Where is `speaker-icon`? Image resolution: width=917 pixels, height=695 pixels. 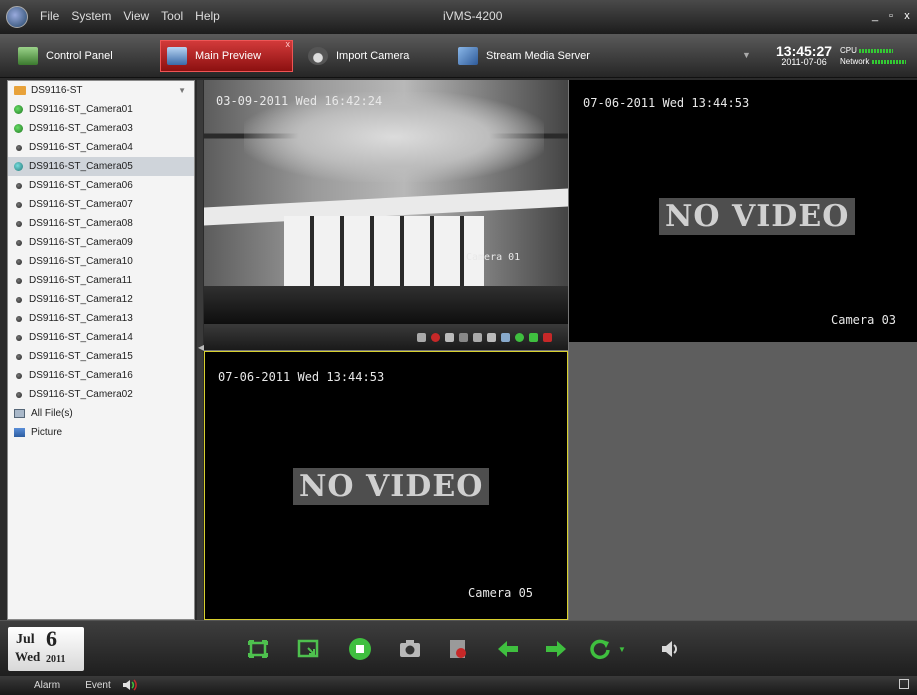 speaker-icon is located at coordinates (130, 685).